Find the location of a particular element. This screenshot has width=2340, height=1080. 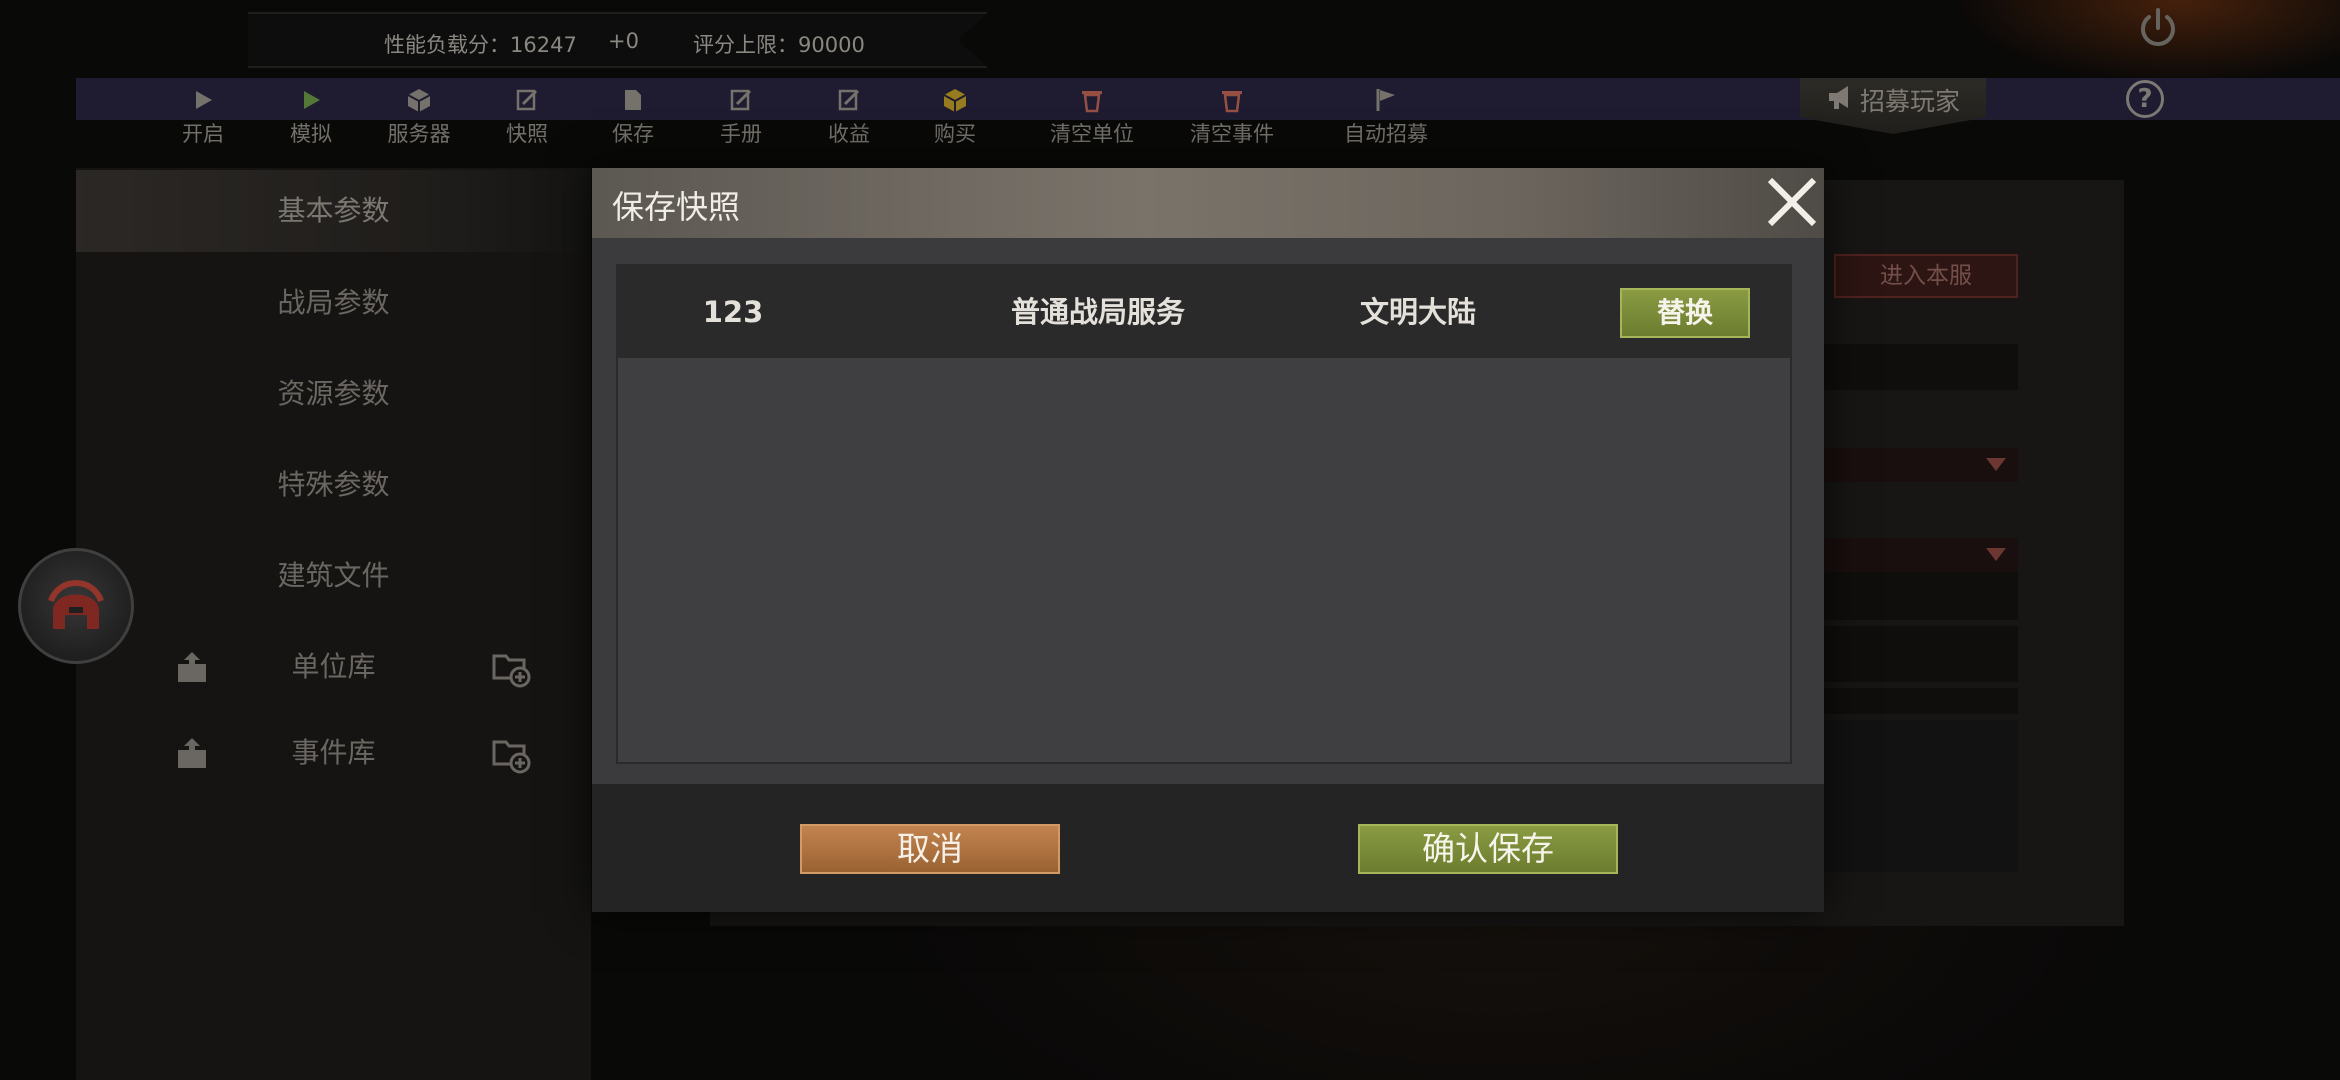

toolbar-simulate-button: 模拟 is located at coordinates (311, 117).